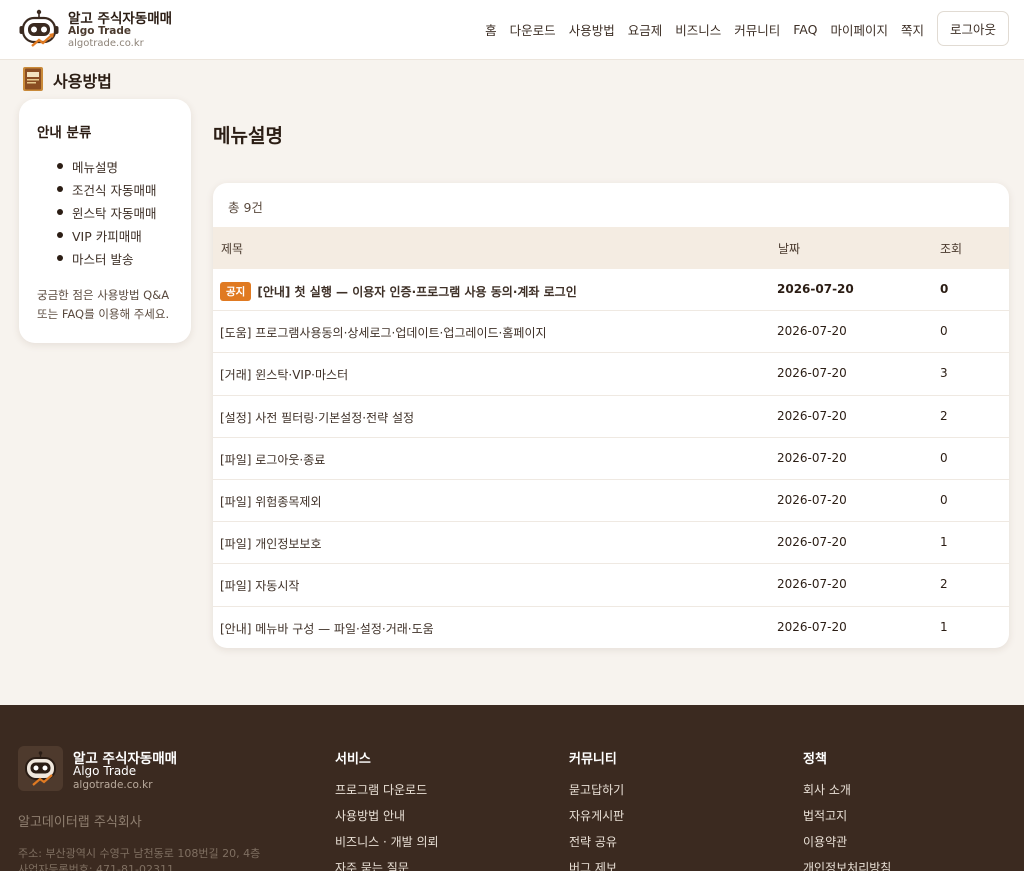 The height and width of the screenshot is (871, 1024). Describe the element at coordinates (100, 31) in the screenshot. I see `brand-name-en: Algo Trade` at that location.